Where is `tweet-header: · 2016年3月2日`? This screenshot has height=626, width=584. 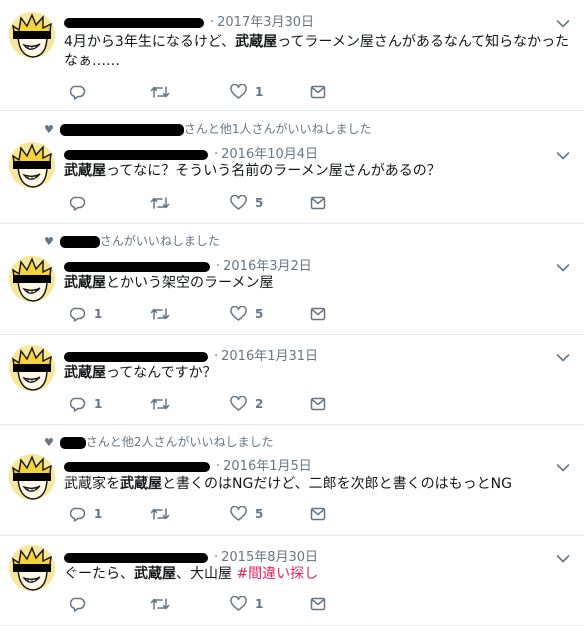
tweet-header: · 2016年3月2日 is located at coordinates (188, 264).